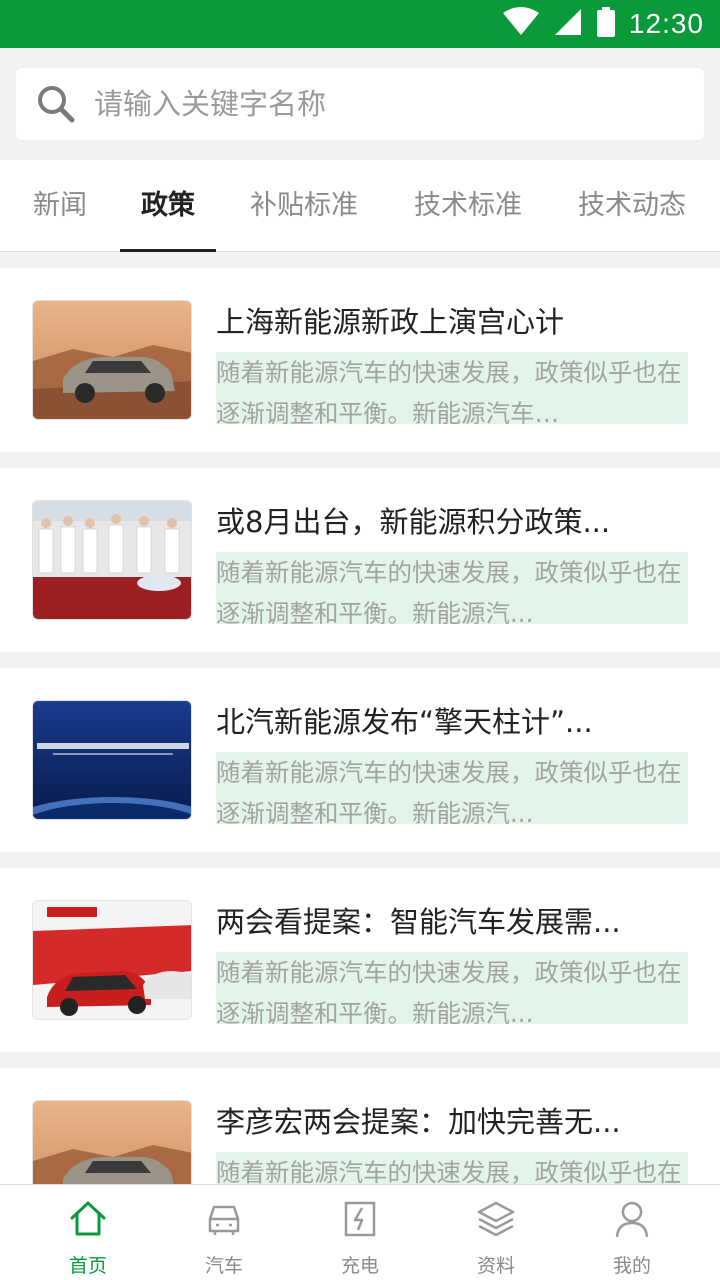 This screenshot has width=720, height=1280. Describe the element at coordinates (88, 1219) in the screenshot. I see `home-icon` at that location.